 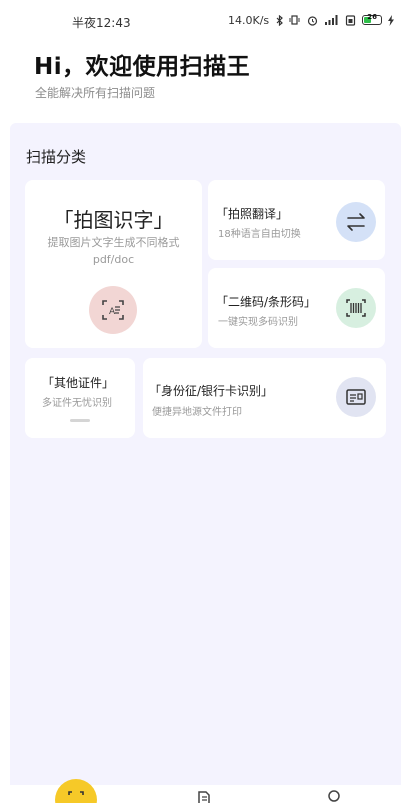 I want to click on card-desc: 多证件无忧识别, so click(x=77, y=403).